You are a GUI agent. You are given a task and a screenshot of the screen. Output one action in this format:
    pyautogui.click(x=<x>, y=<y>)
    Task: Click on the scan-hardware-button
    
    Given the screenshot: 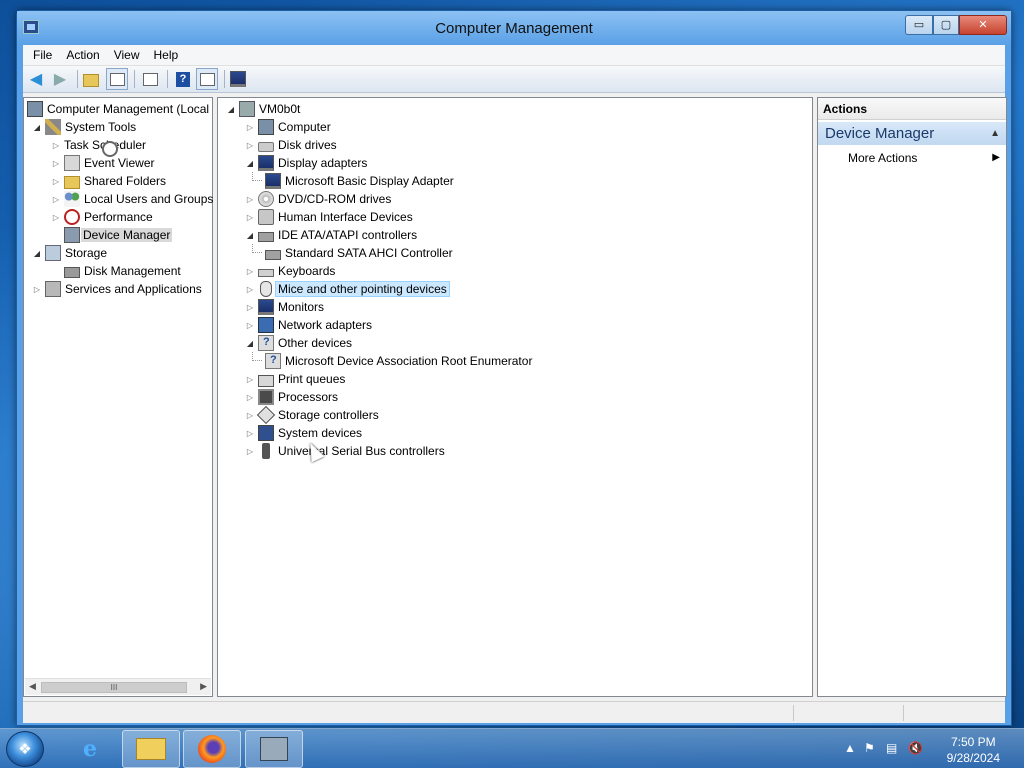 What is the action you would take?
    pyautogui.click(x=240, y=79)
    